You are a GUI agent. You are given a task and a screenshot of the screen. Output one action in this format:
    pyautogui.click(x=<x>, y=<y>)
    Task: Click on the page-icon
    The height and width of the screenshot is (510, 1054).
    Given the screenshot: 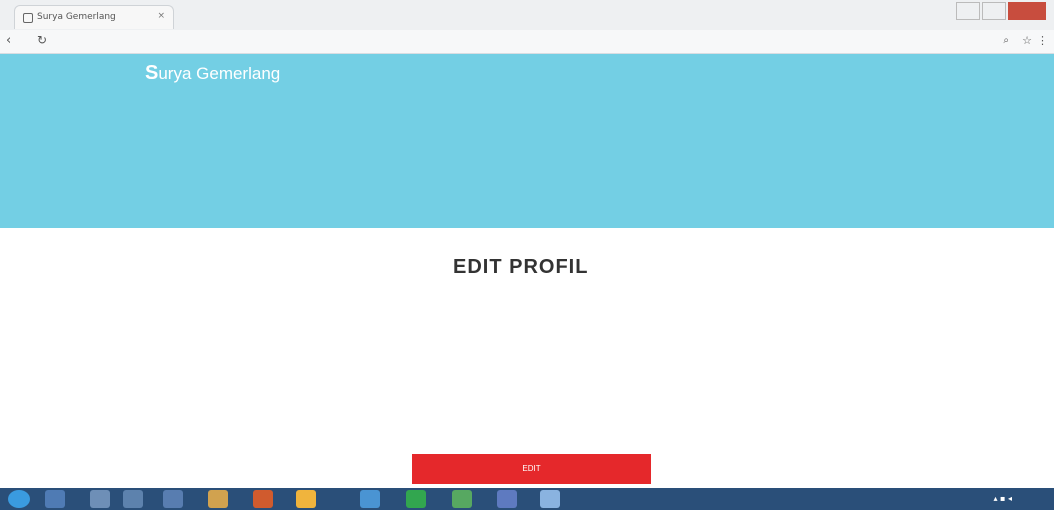 What is the action you would take?
    pyautogui.click(x=28, y=18)
    